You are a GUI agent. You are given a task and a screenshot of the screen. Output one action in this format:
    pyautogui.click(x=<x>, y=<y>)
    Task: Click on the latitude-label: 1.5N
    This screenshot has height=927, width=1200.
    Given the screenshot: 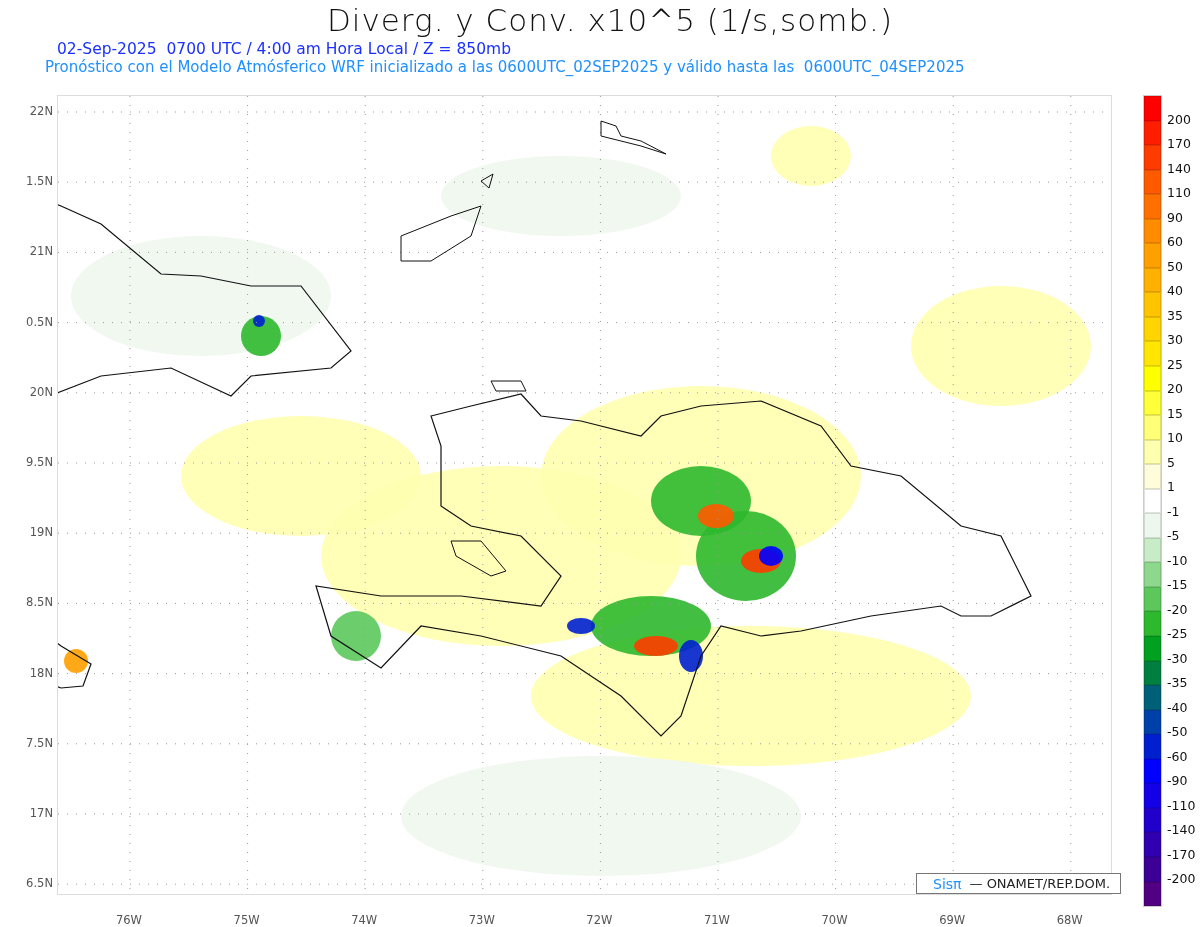 What is the action you would take?
    pyautogui.click(x=39, y=182)
    